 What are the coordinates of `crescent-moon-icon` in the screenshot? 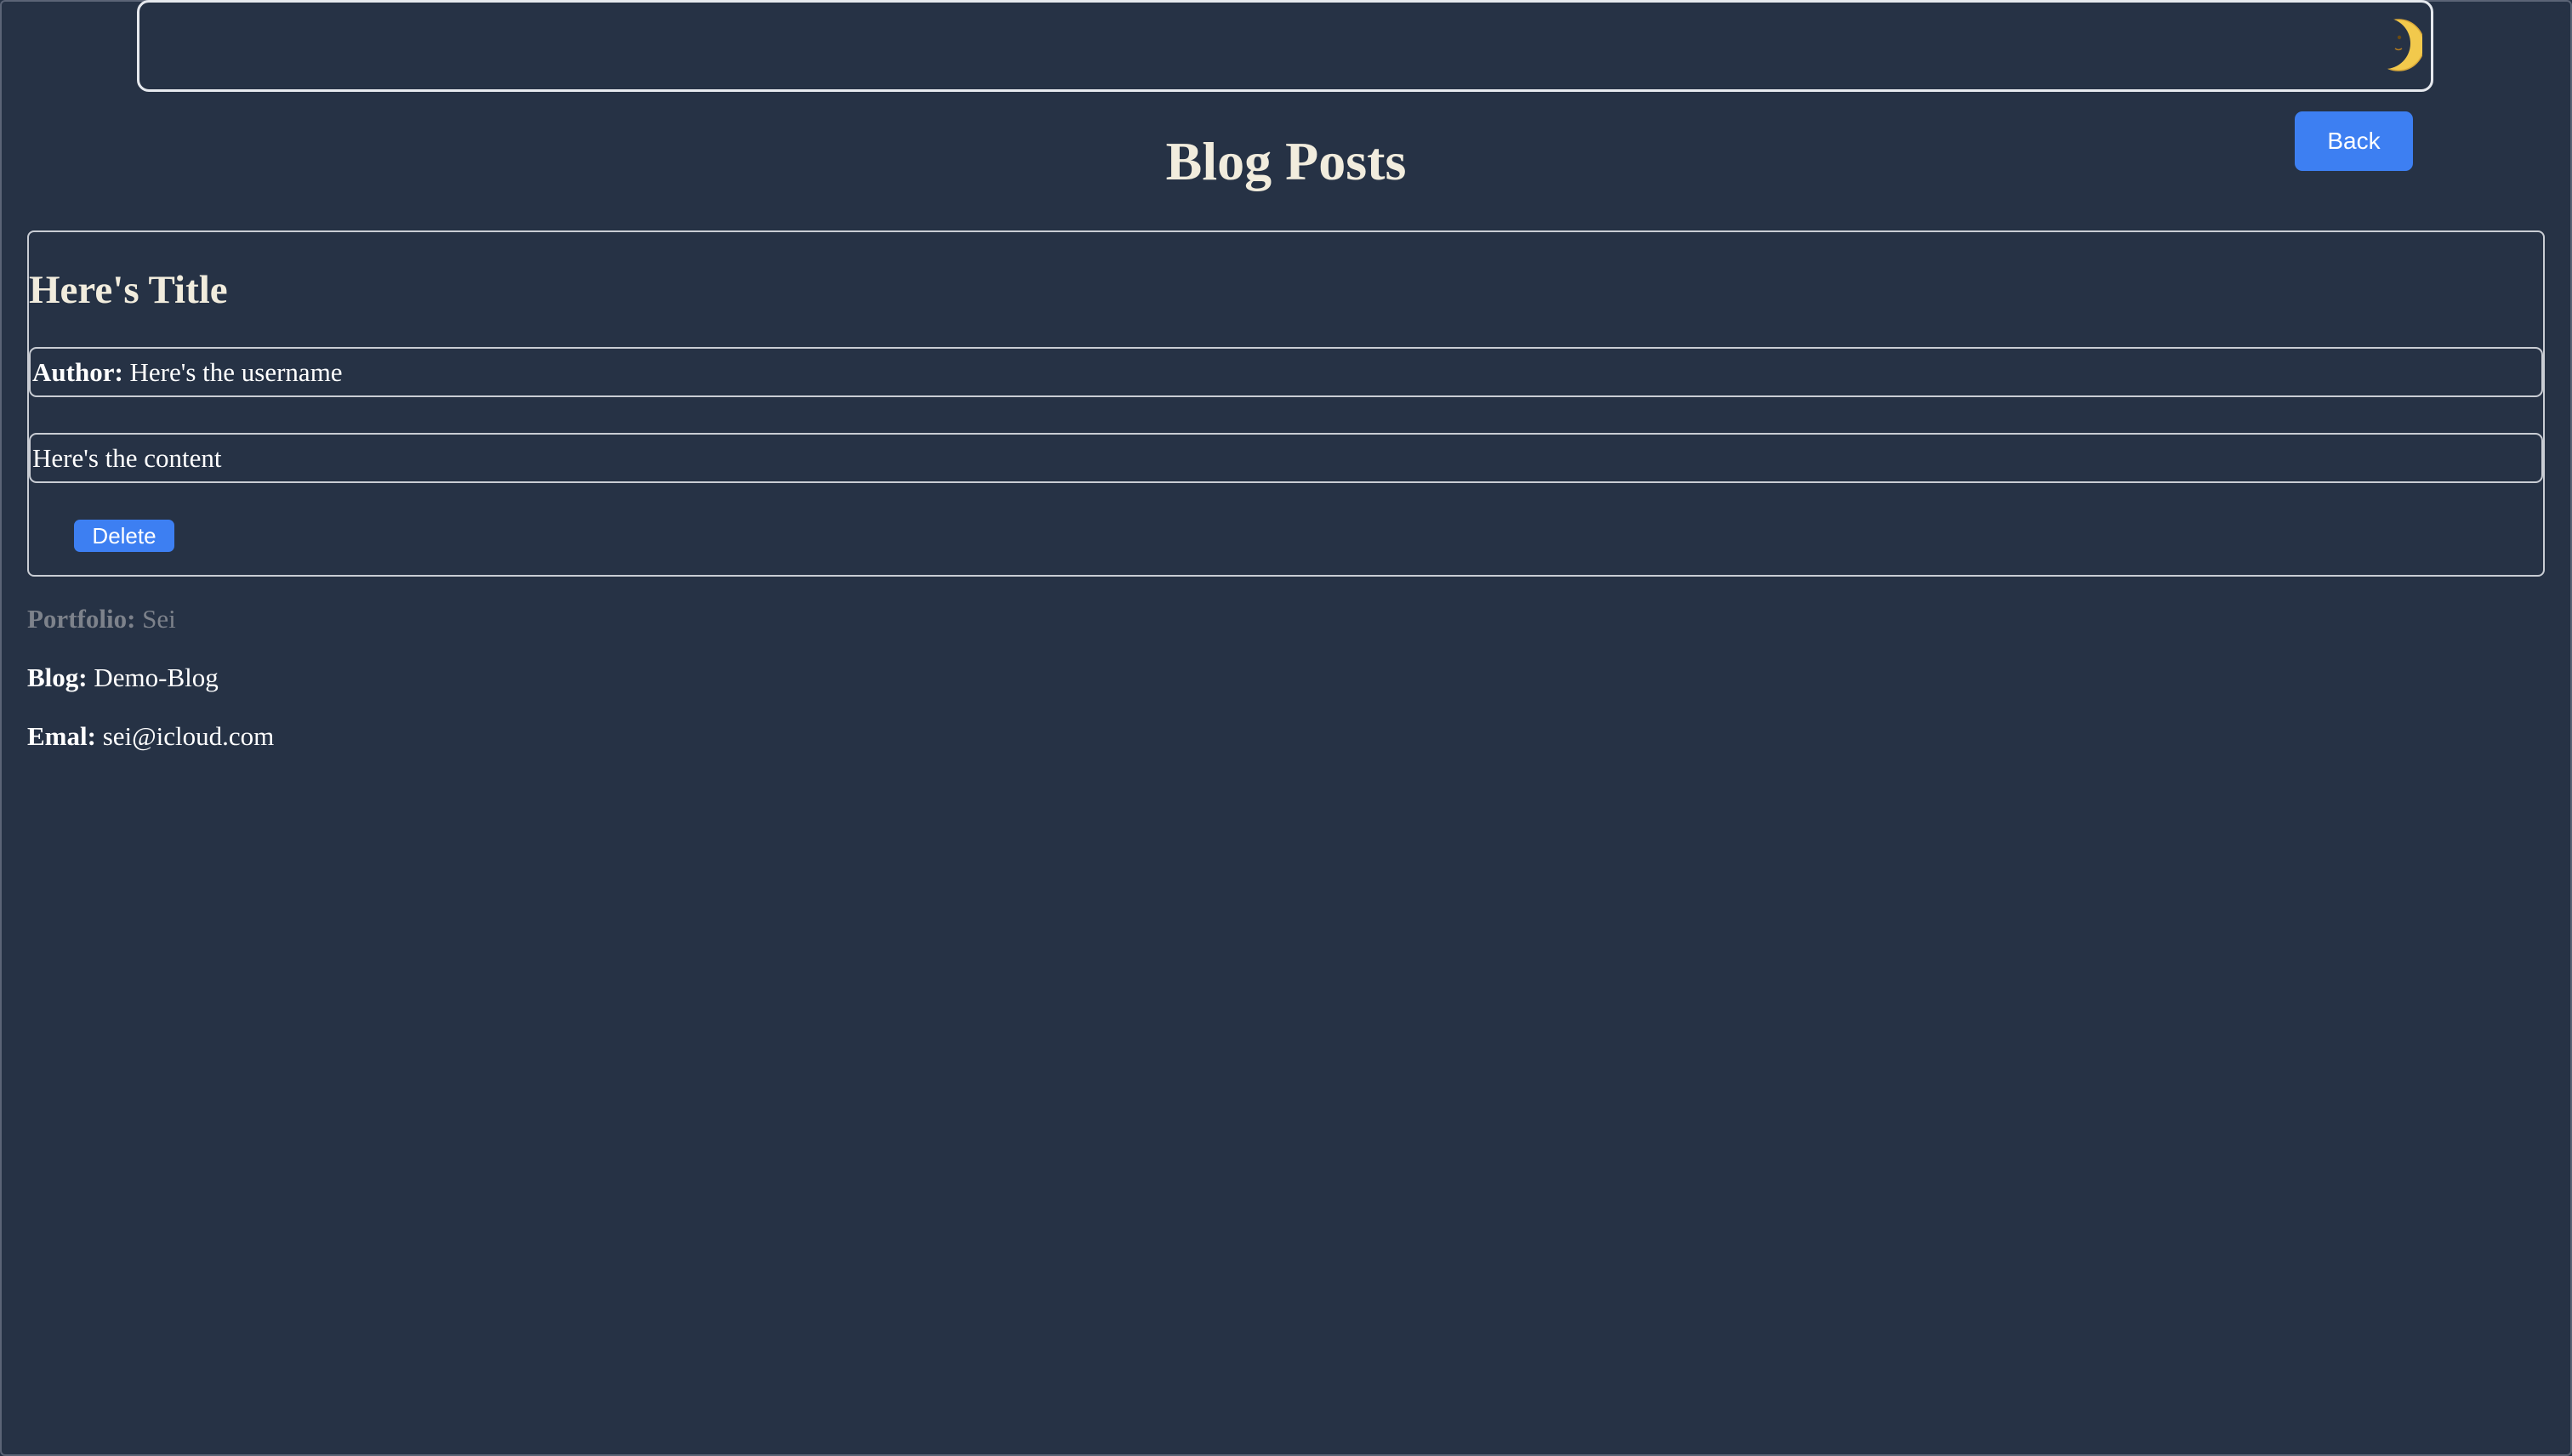 It's located at (2399, 45).